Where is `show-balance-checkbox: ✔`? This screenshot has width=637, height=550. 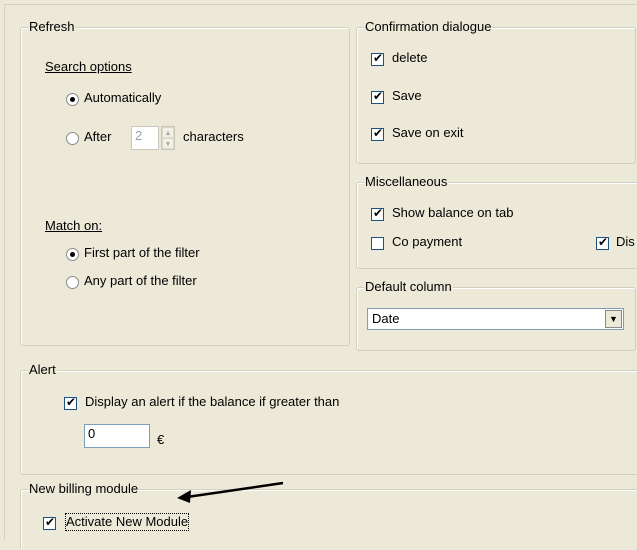 show-balance-checkbox: ✔ is located at coordinates (377, 213).